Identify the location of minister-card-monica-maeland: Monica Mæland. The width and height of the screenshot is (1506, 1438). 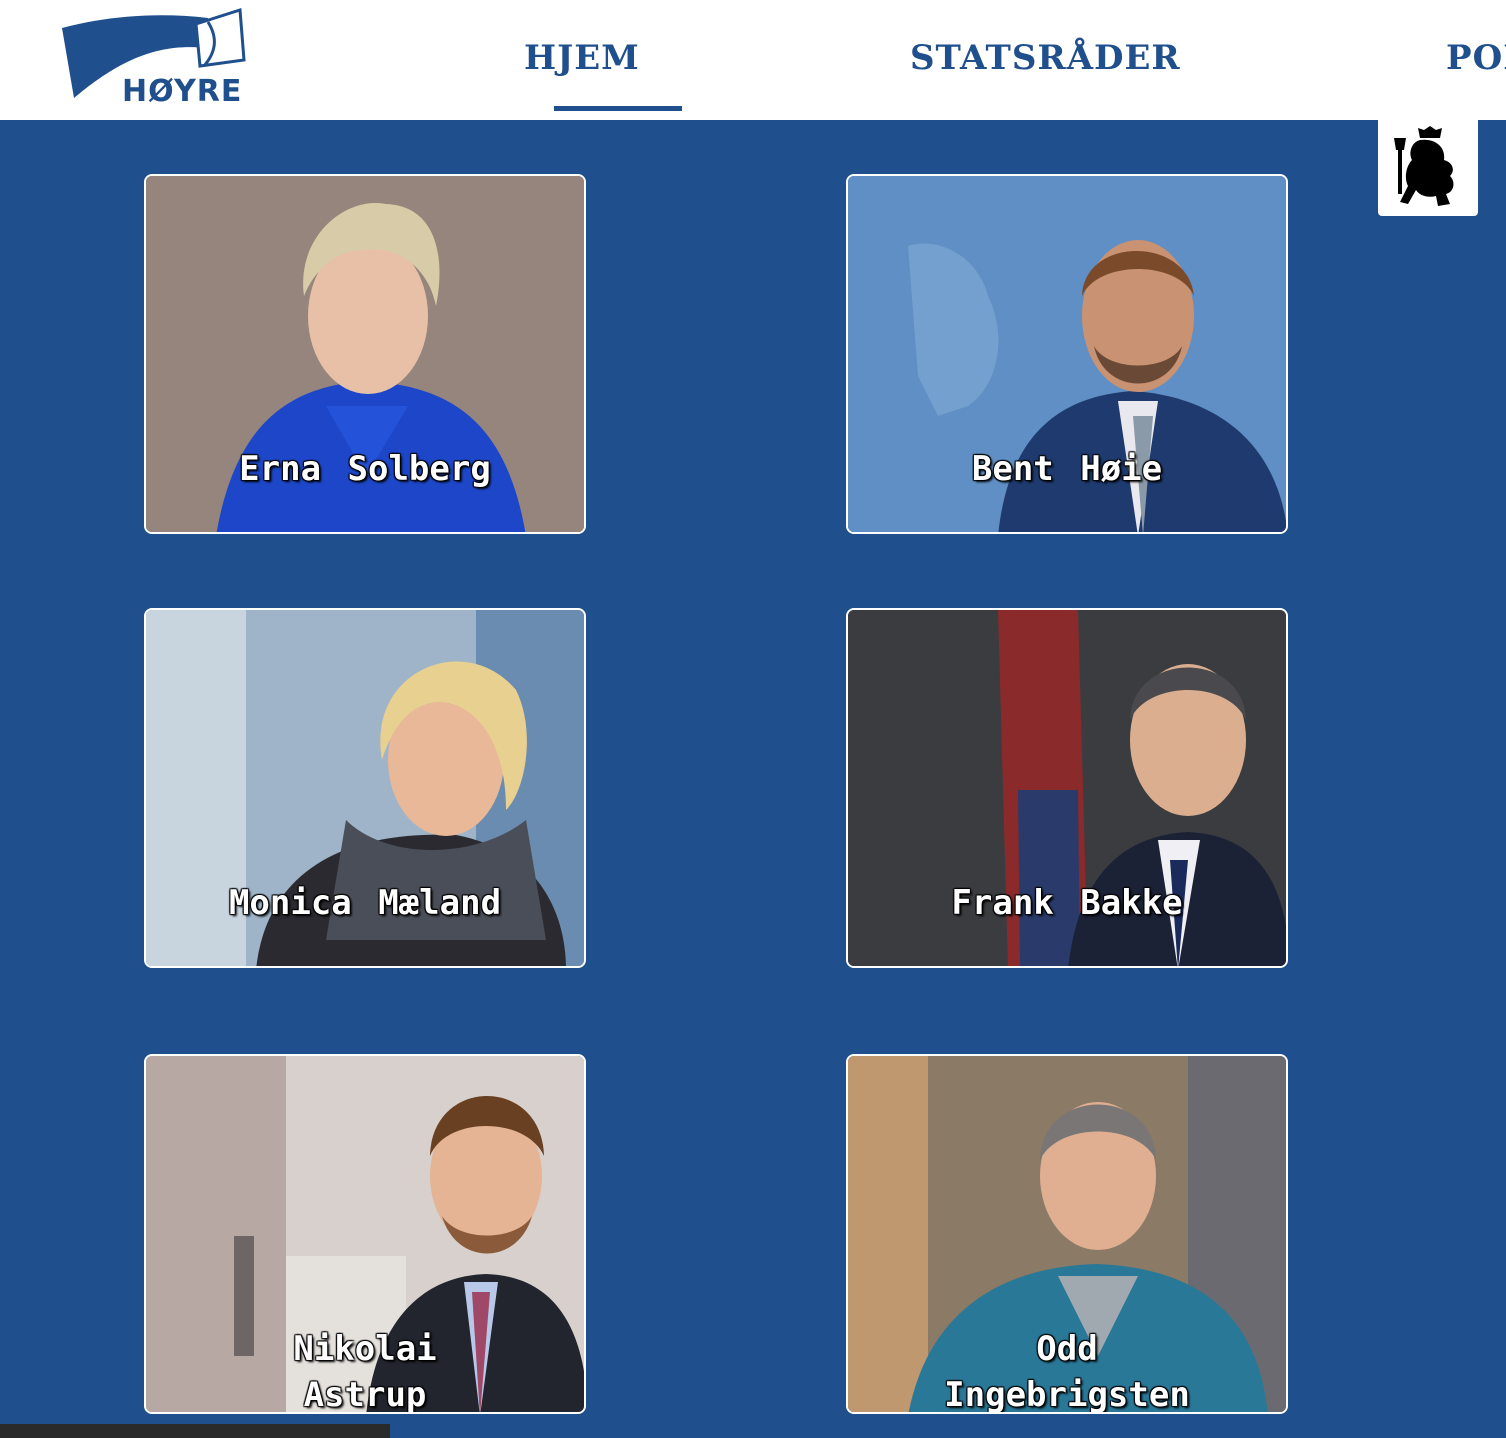
(365, 788).